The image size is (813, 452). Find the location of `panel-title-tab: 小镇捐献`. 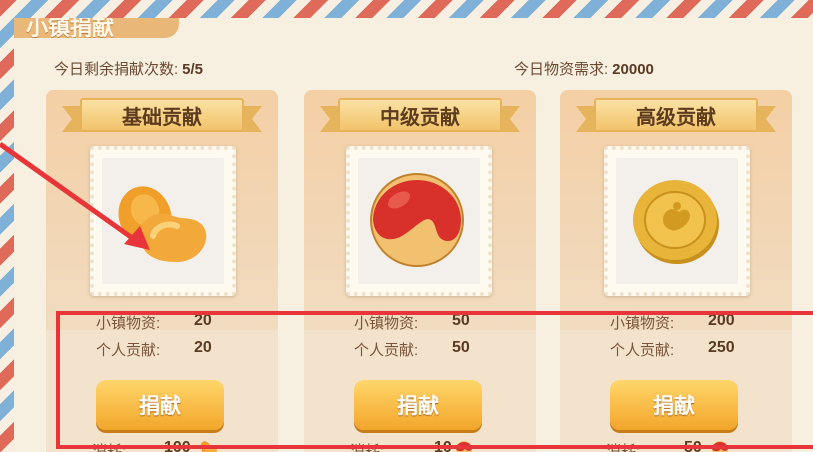

panel-title-tab: 小镇捐献 is located at coordinates (96, 28).